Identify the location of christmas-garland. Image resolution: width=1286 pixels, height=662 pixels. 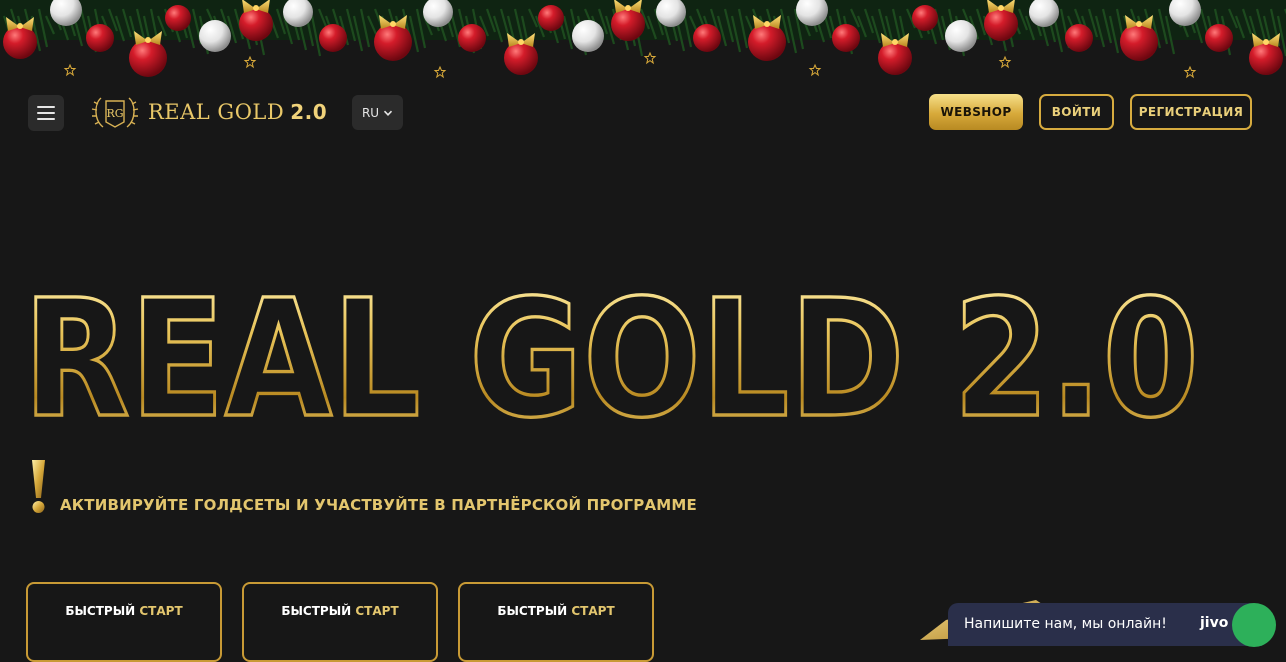
(643, 46).